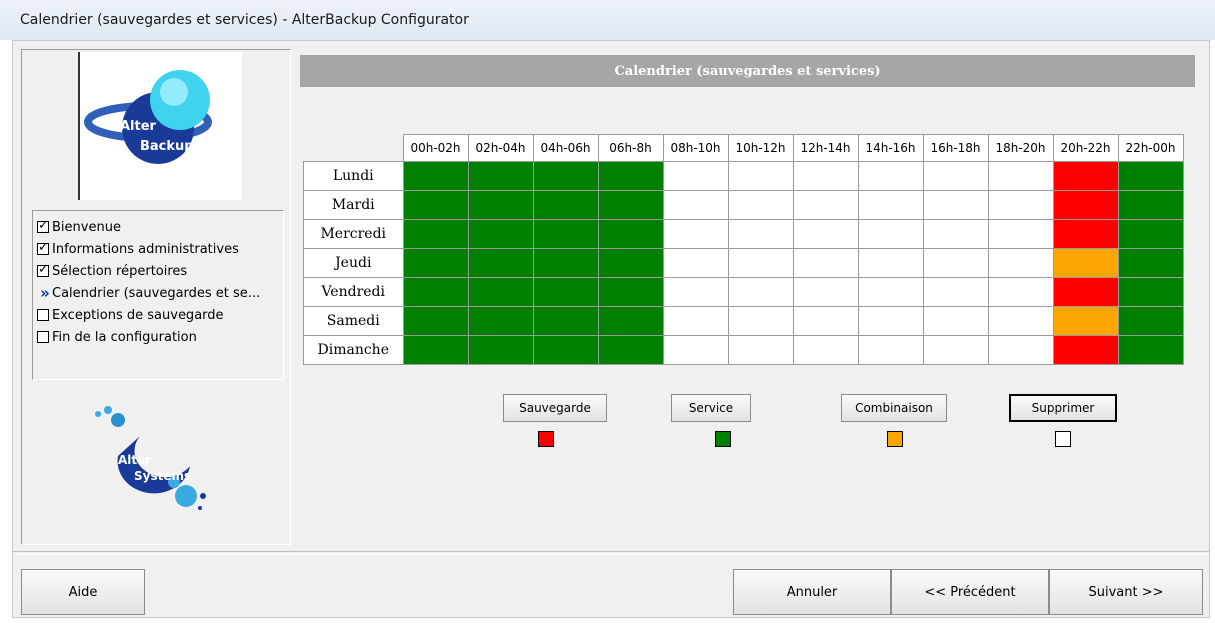 The width and height of the screenshot is (1215, 623). What do you see at coordinates (112, 271) in the screenshot?
I see `step-selection: Sélection répertoires` at bounding box center [112, 271].